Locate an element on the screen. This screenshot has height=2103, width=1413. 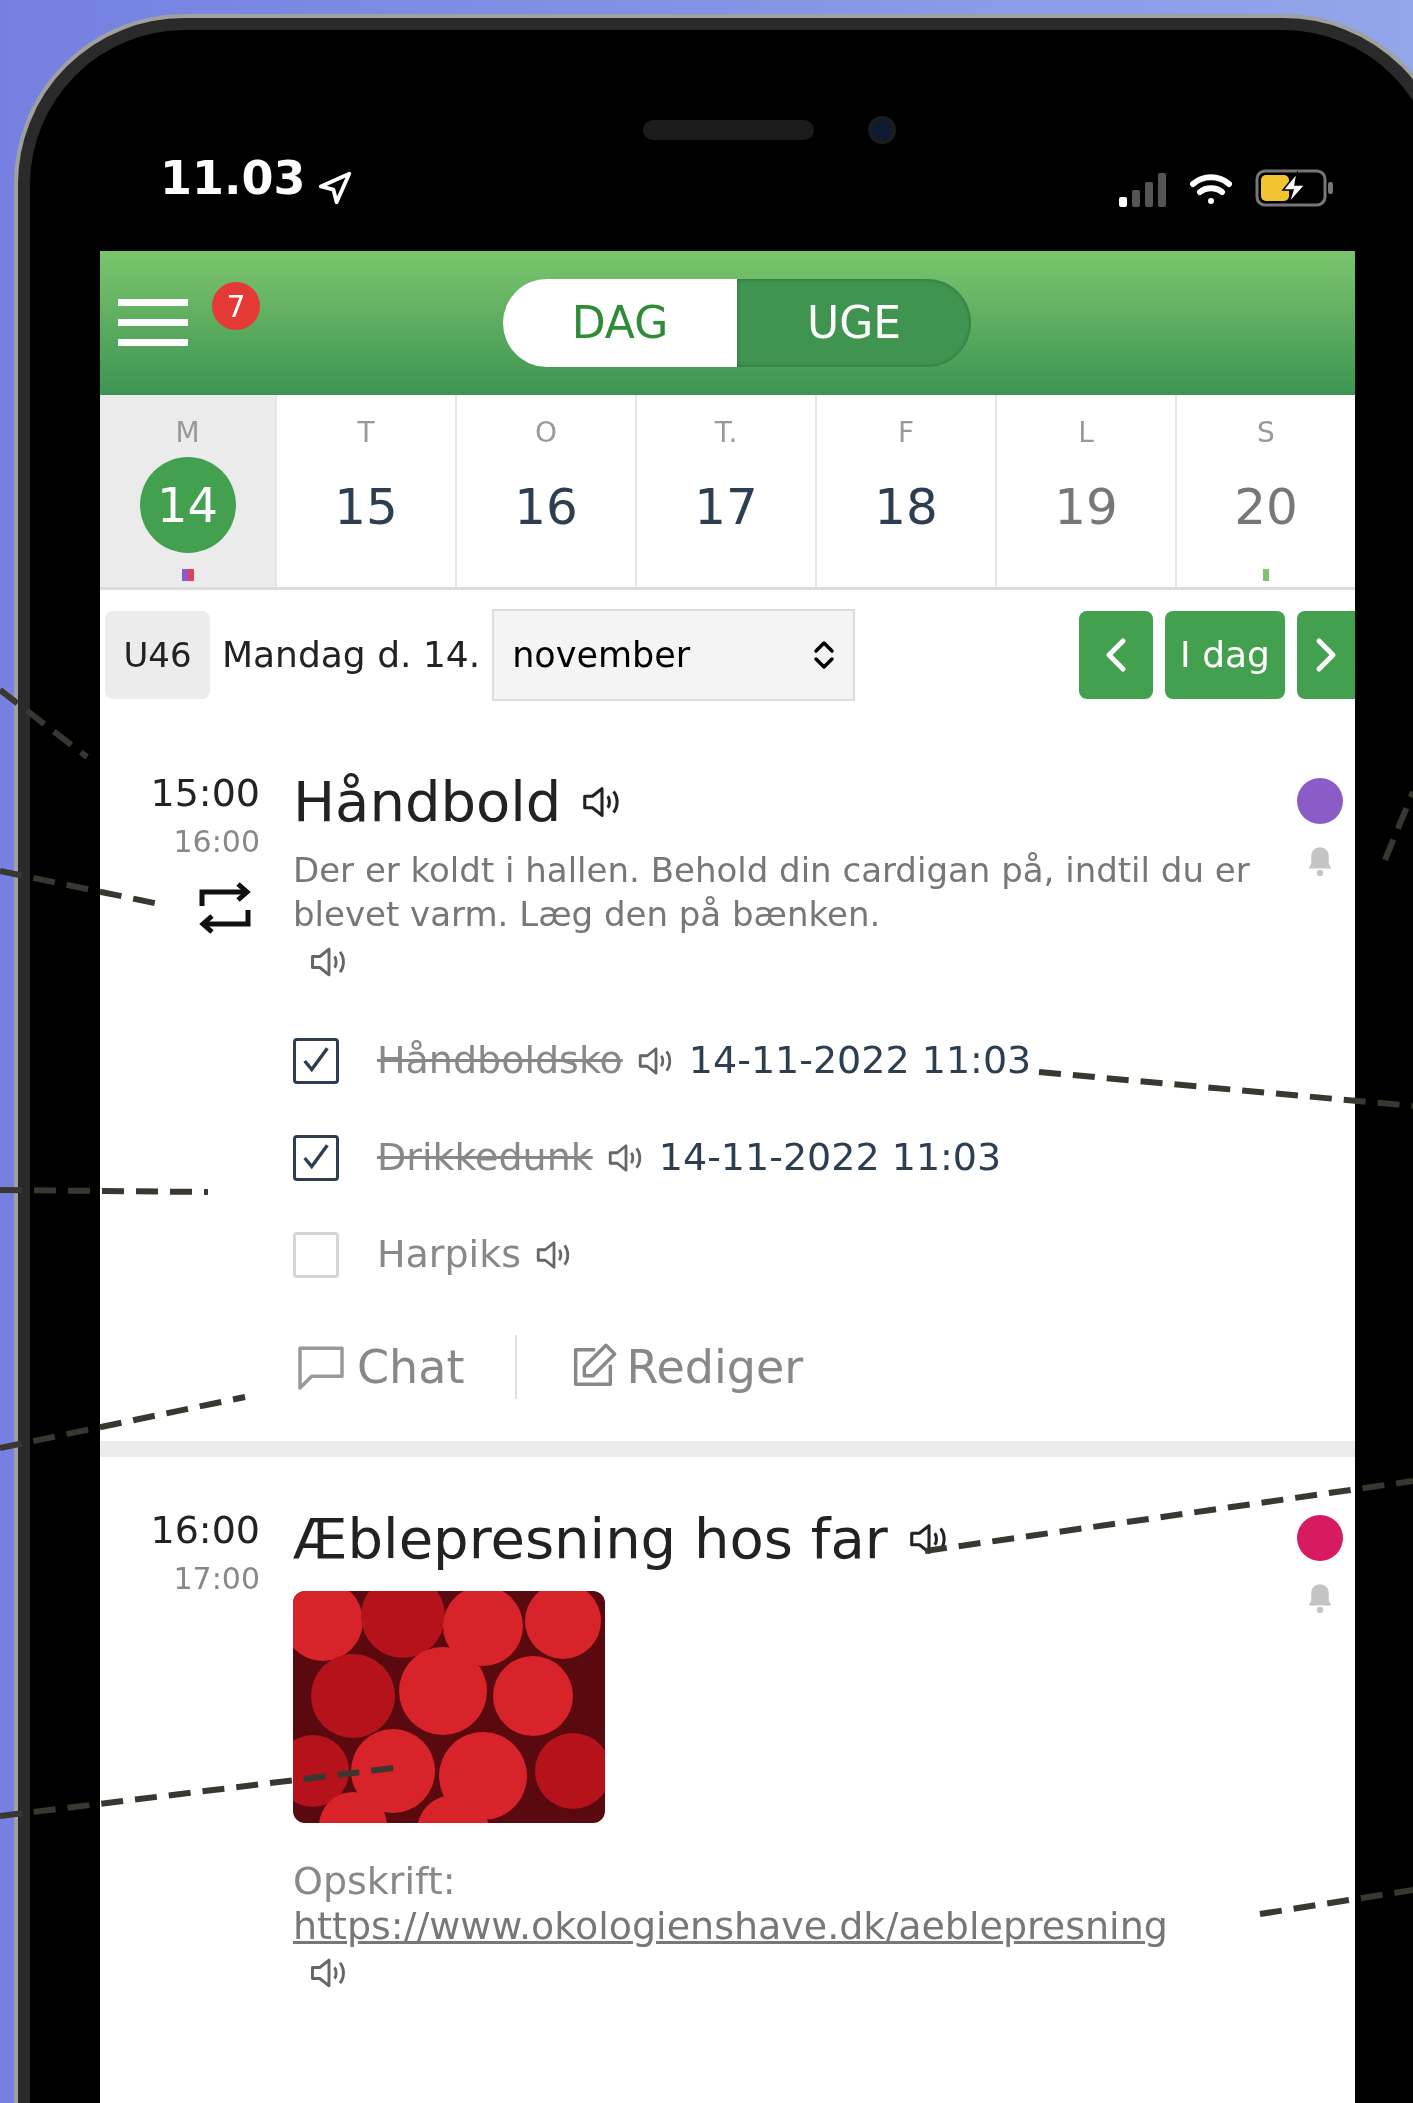
weekday-letter: T. is located at coordinates (726, 433).